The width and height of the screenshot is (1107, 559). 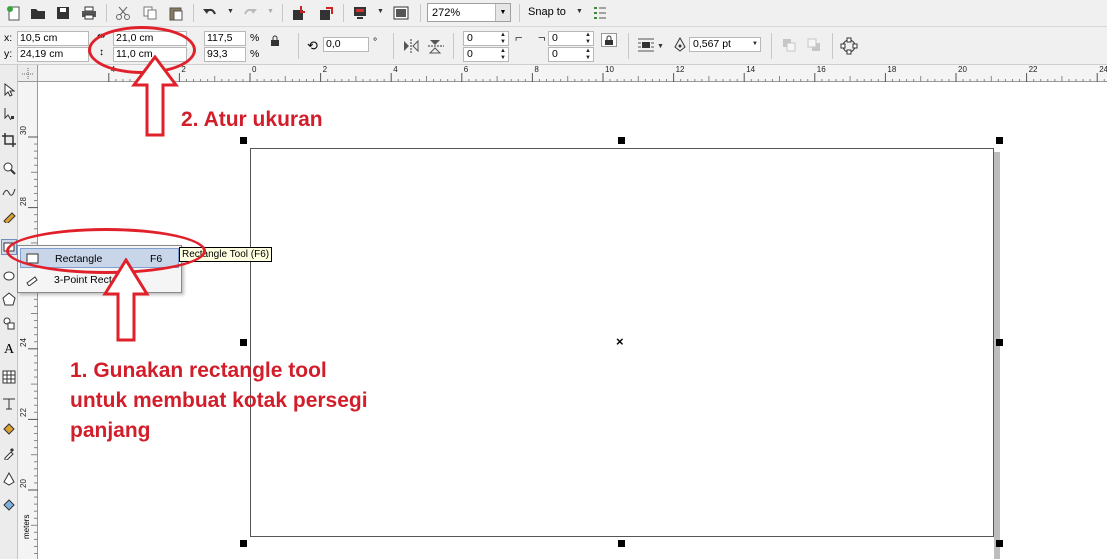 What do you see at coordinates (1033, 69) in the screenshot?
I see `ruler-tick-label: 22` at bounding box center [1033, 69].